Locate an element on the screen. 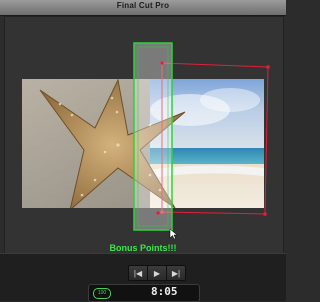  play-button: ▶ is located at coordinates (157, 273).